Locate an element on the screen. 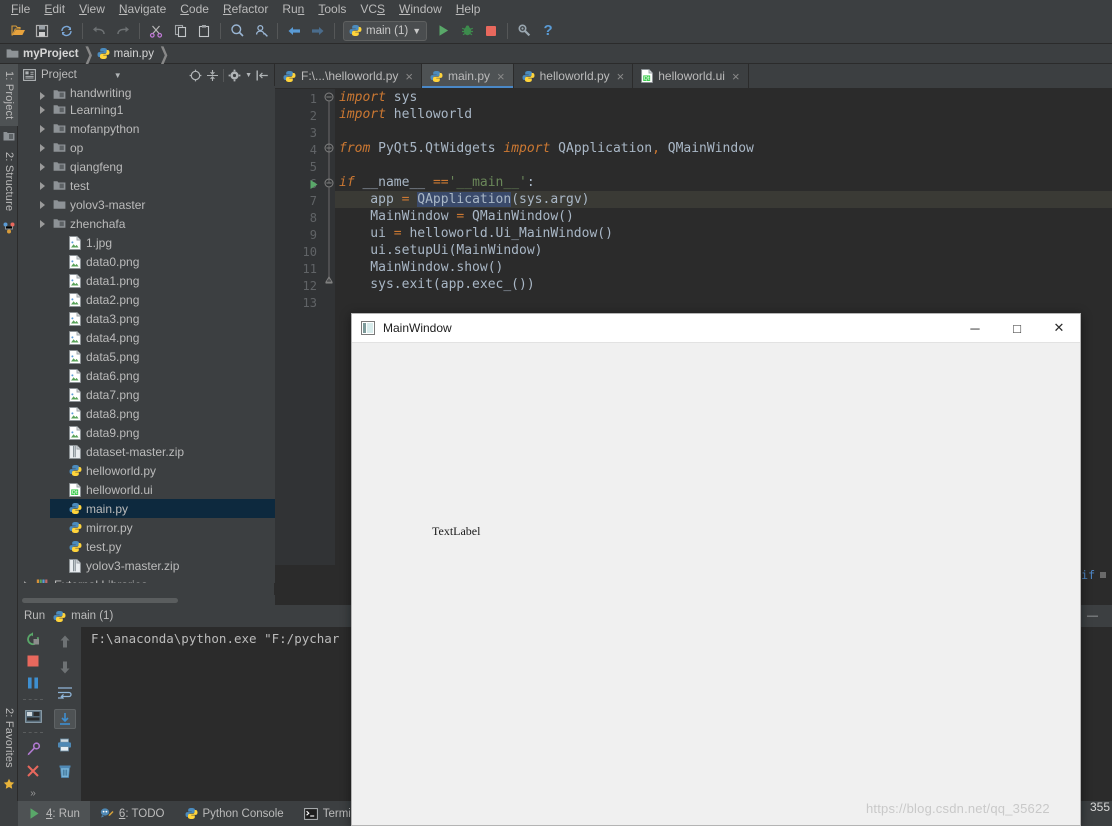 The image size is (1112, 826). scrollbar-thumb is located at coordinates (100, 600).